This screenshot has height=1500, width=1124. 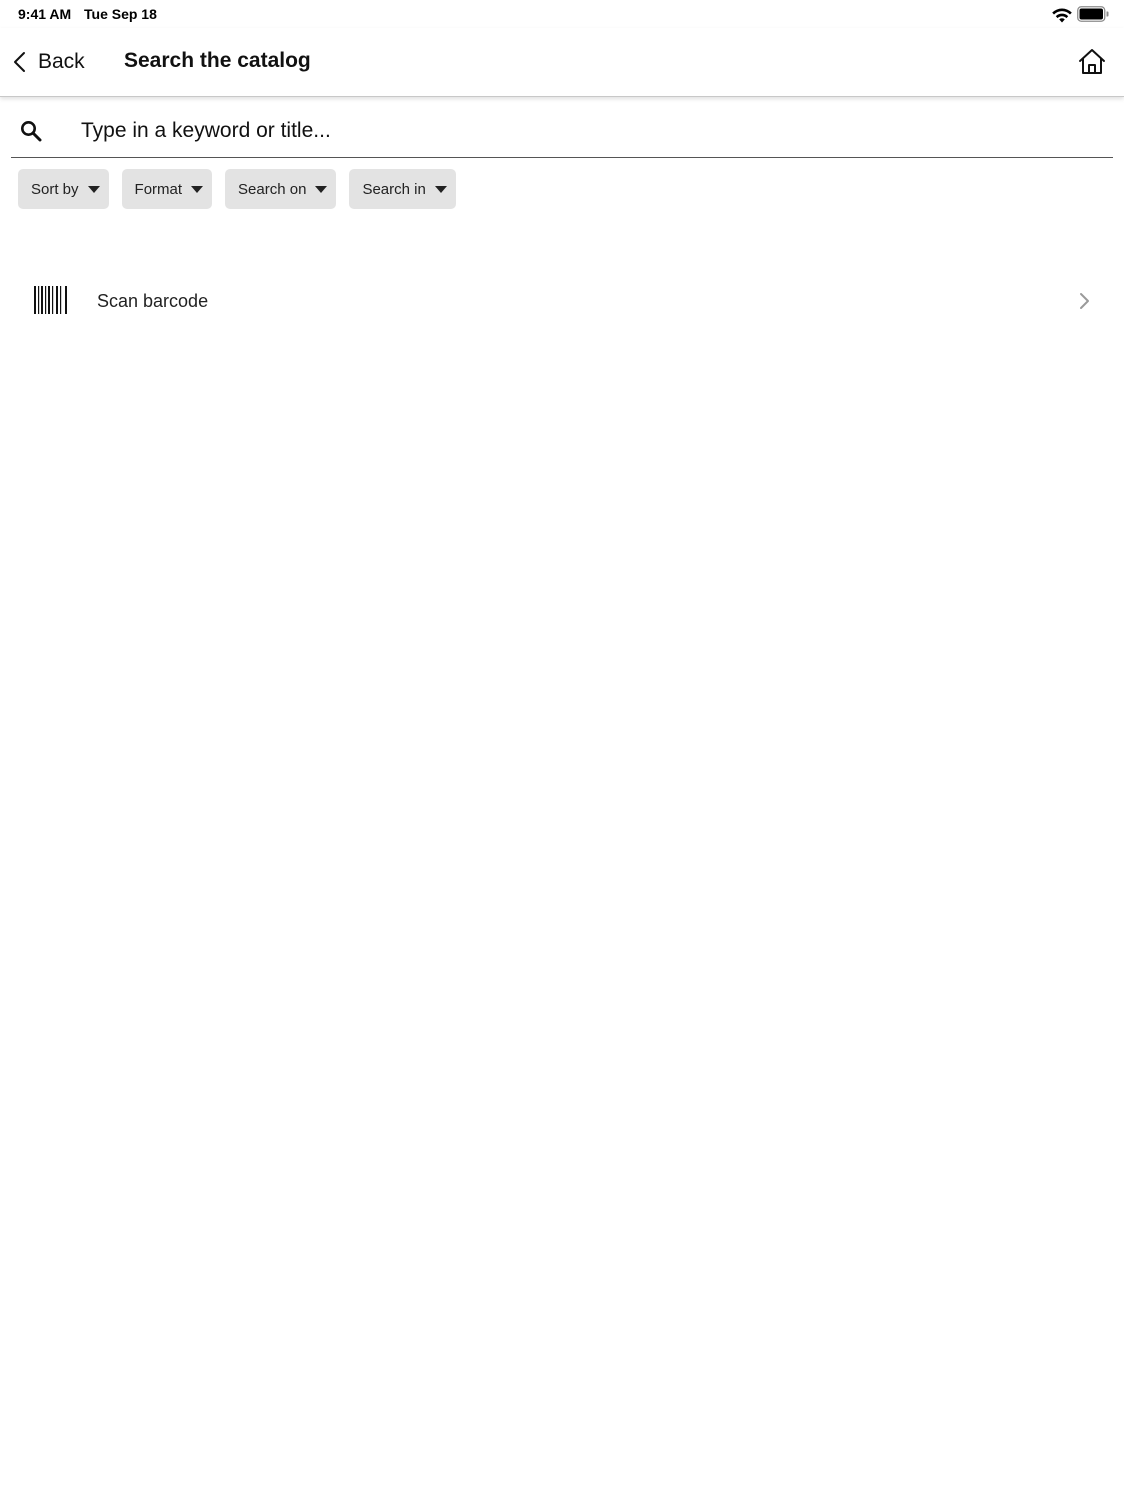 I want to click on status-date: Tue Sep 18, so click(x=120, y=14).